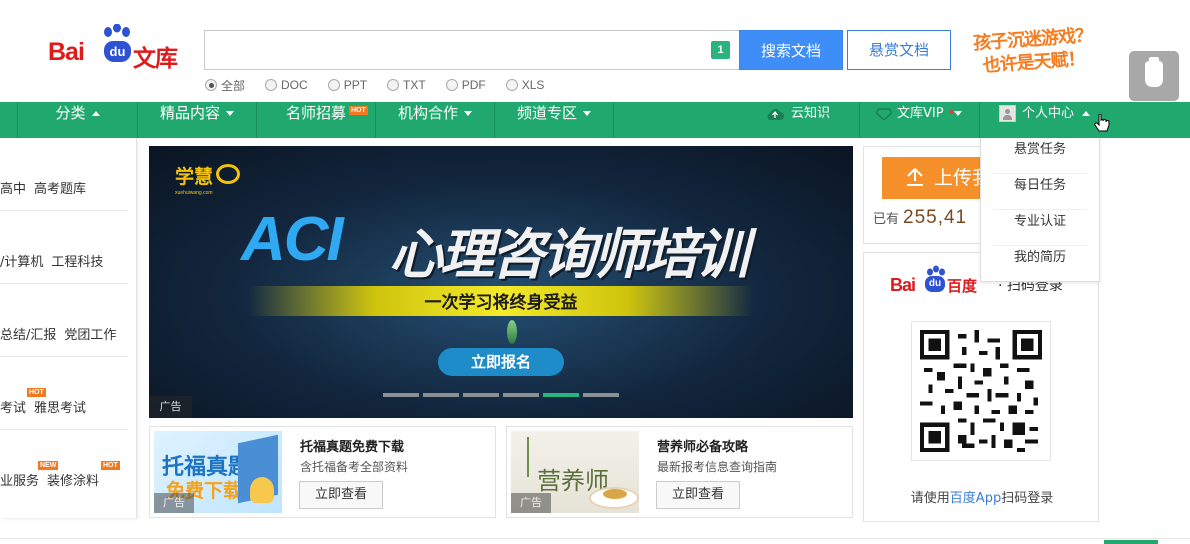 This screenshot has height=544, width=1190. I want to click on search-input, so click(472, 50).